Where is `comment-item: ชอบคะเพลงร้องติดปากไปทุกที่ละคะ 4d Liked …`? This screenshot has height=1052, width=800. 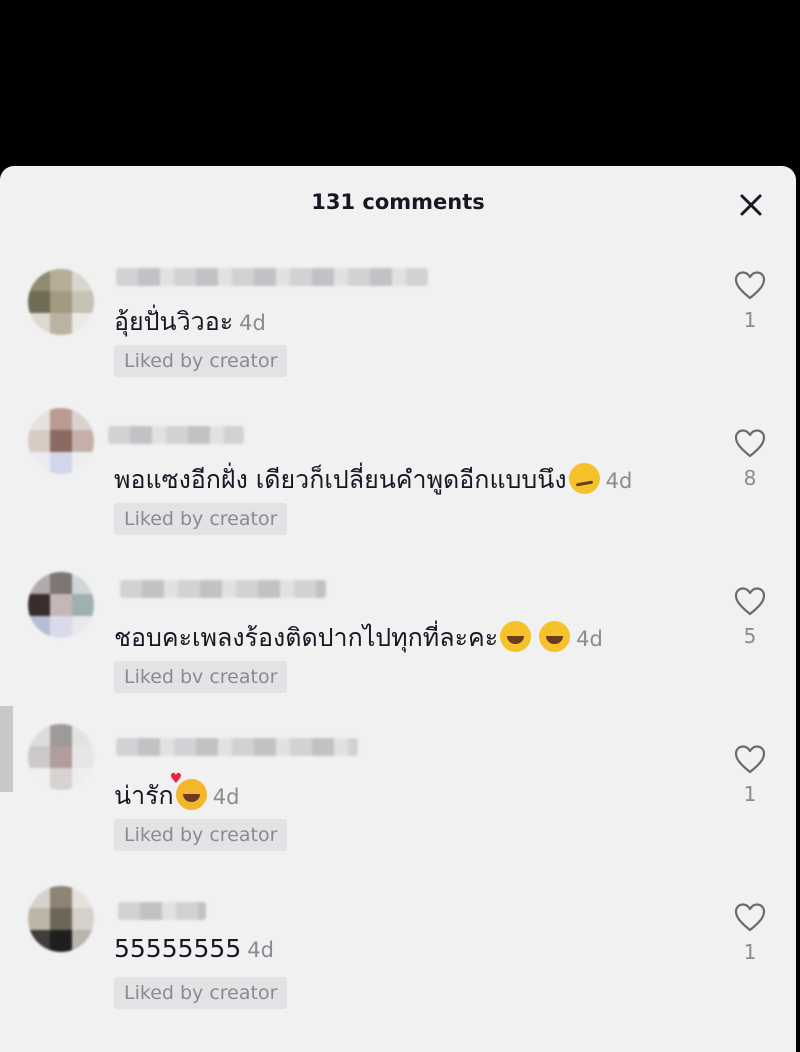 comment-item: ชอบคะเพลงร้องติดปากไปทุกที่ละคะ 4d Liked … is located at coordinates (398, 636).